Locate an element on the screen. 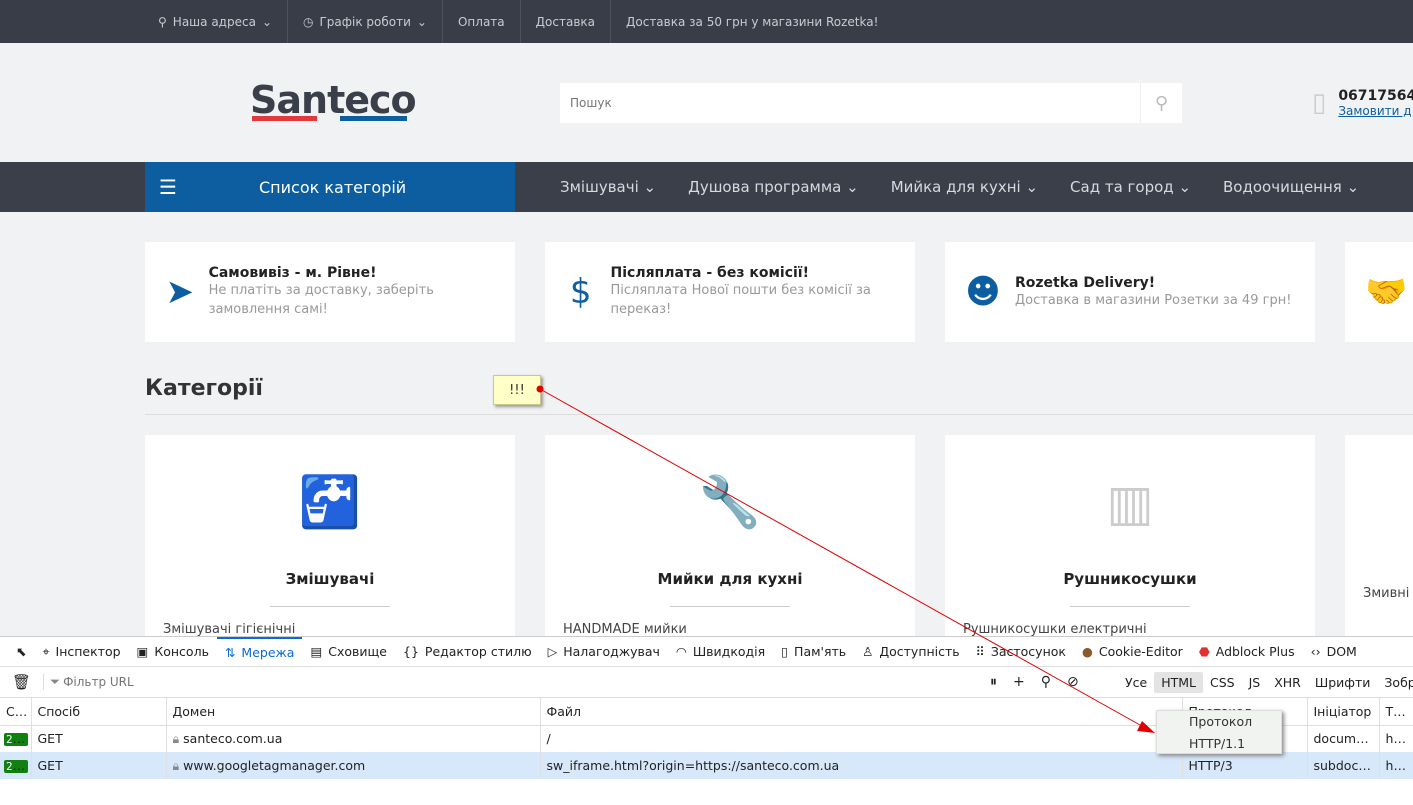 The width and height of the screenshot is (1413, 805). pause-icon: ⏸ is located at coordinates (993, 682).